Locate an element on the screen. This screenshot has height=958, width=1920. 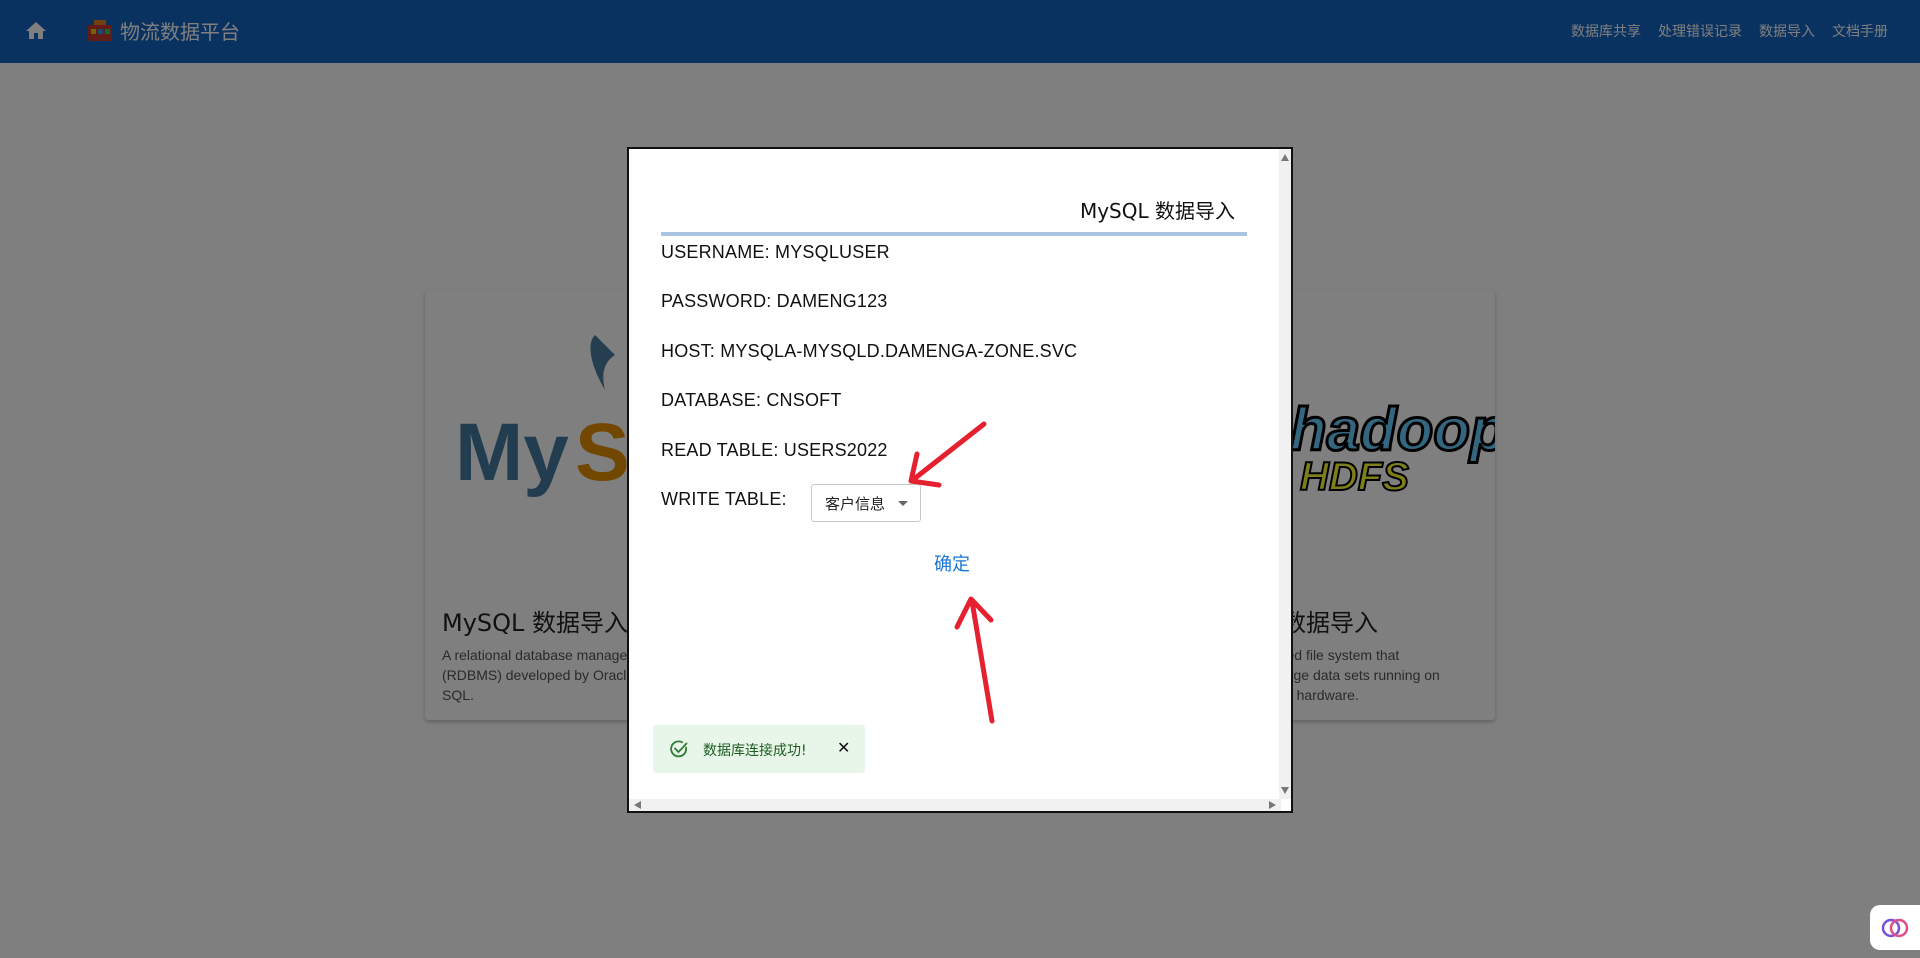
vertical-scrollbar is located at coordinates (1285, 474).